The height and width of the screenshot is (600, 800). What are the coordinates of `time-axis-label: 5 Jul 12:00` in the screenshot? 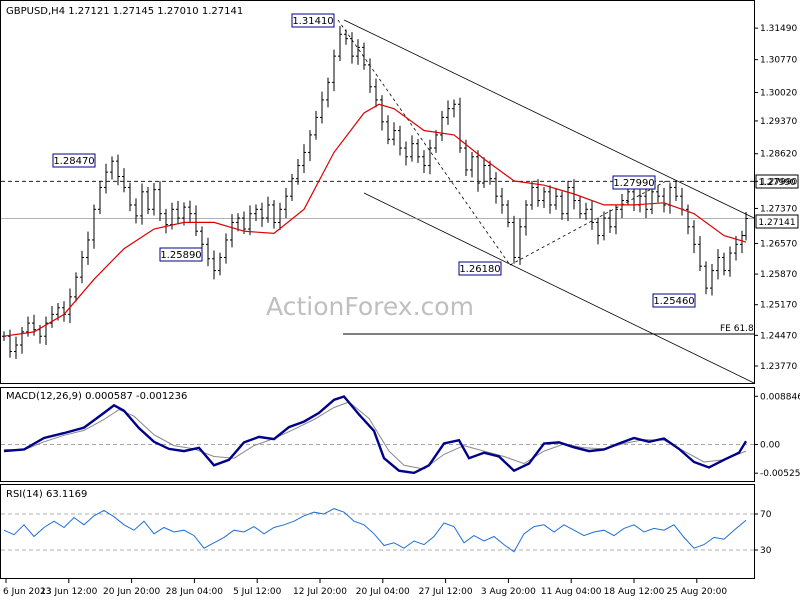 It's located at (257, 592).